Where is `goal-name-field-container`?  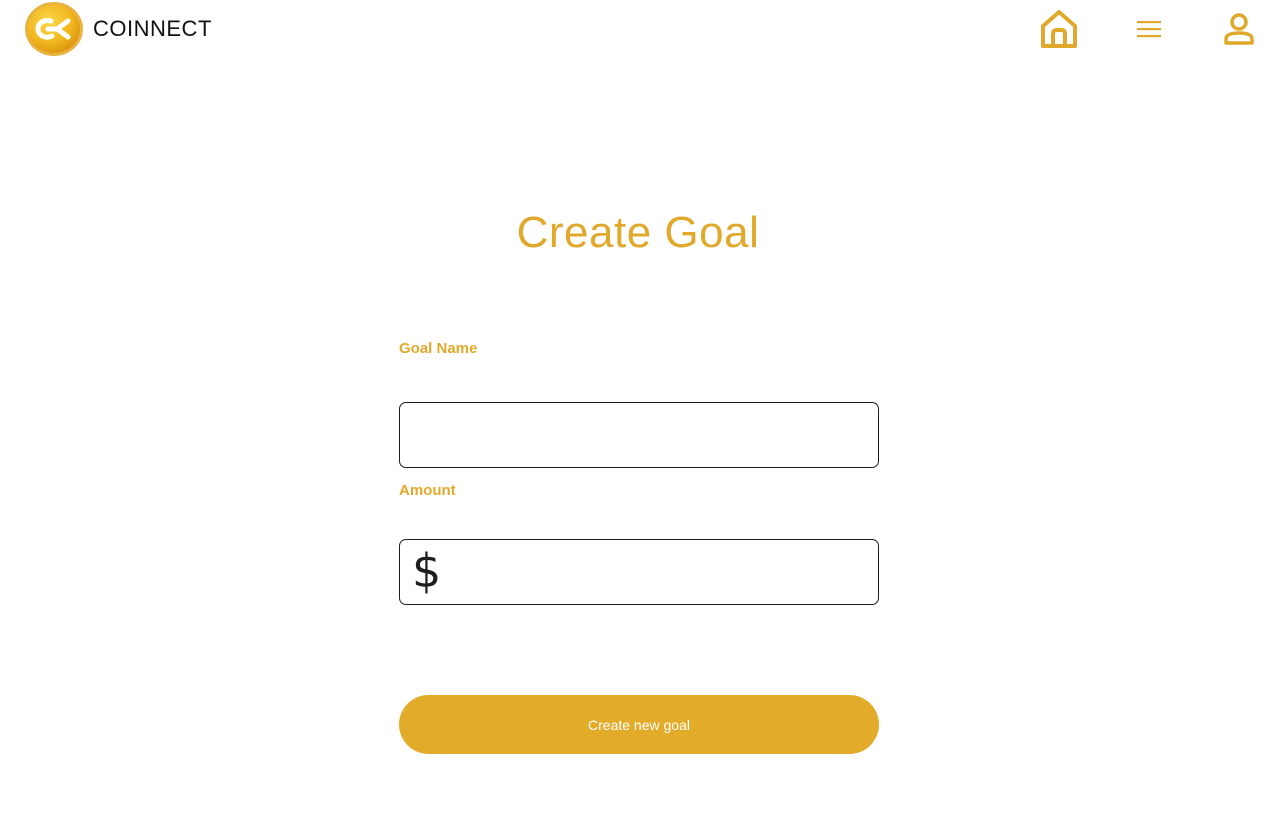 goal-name-field-container is located at coordinates (639, 435).